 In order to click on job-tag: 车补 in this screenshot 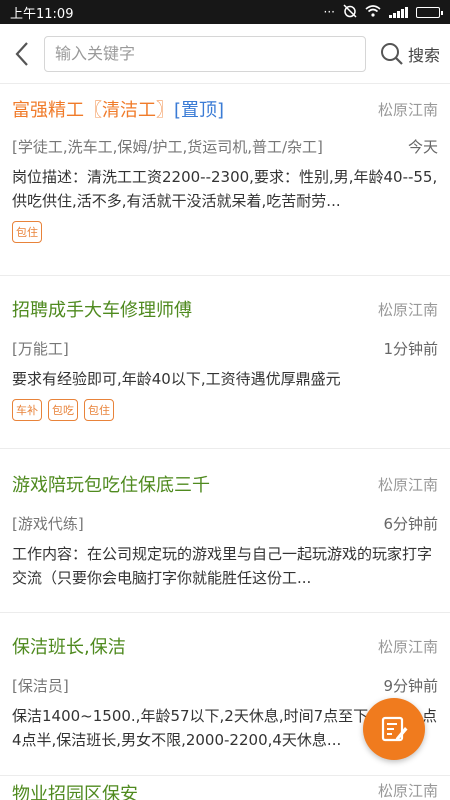, I will do `click(27, 410)`.